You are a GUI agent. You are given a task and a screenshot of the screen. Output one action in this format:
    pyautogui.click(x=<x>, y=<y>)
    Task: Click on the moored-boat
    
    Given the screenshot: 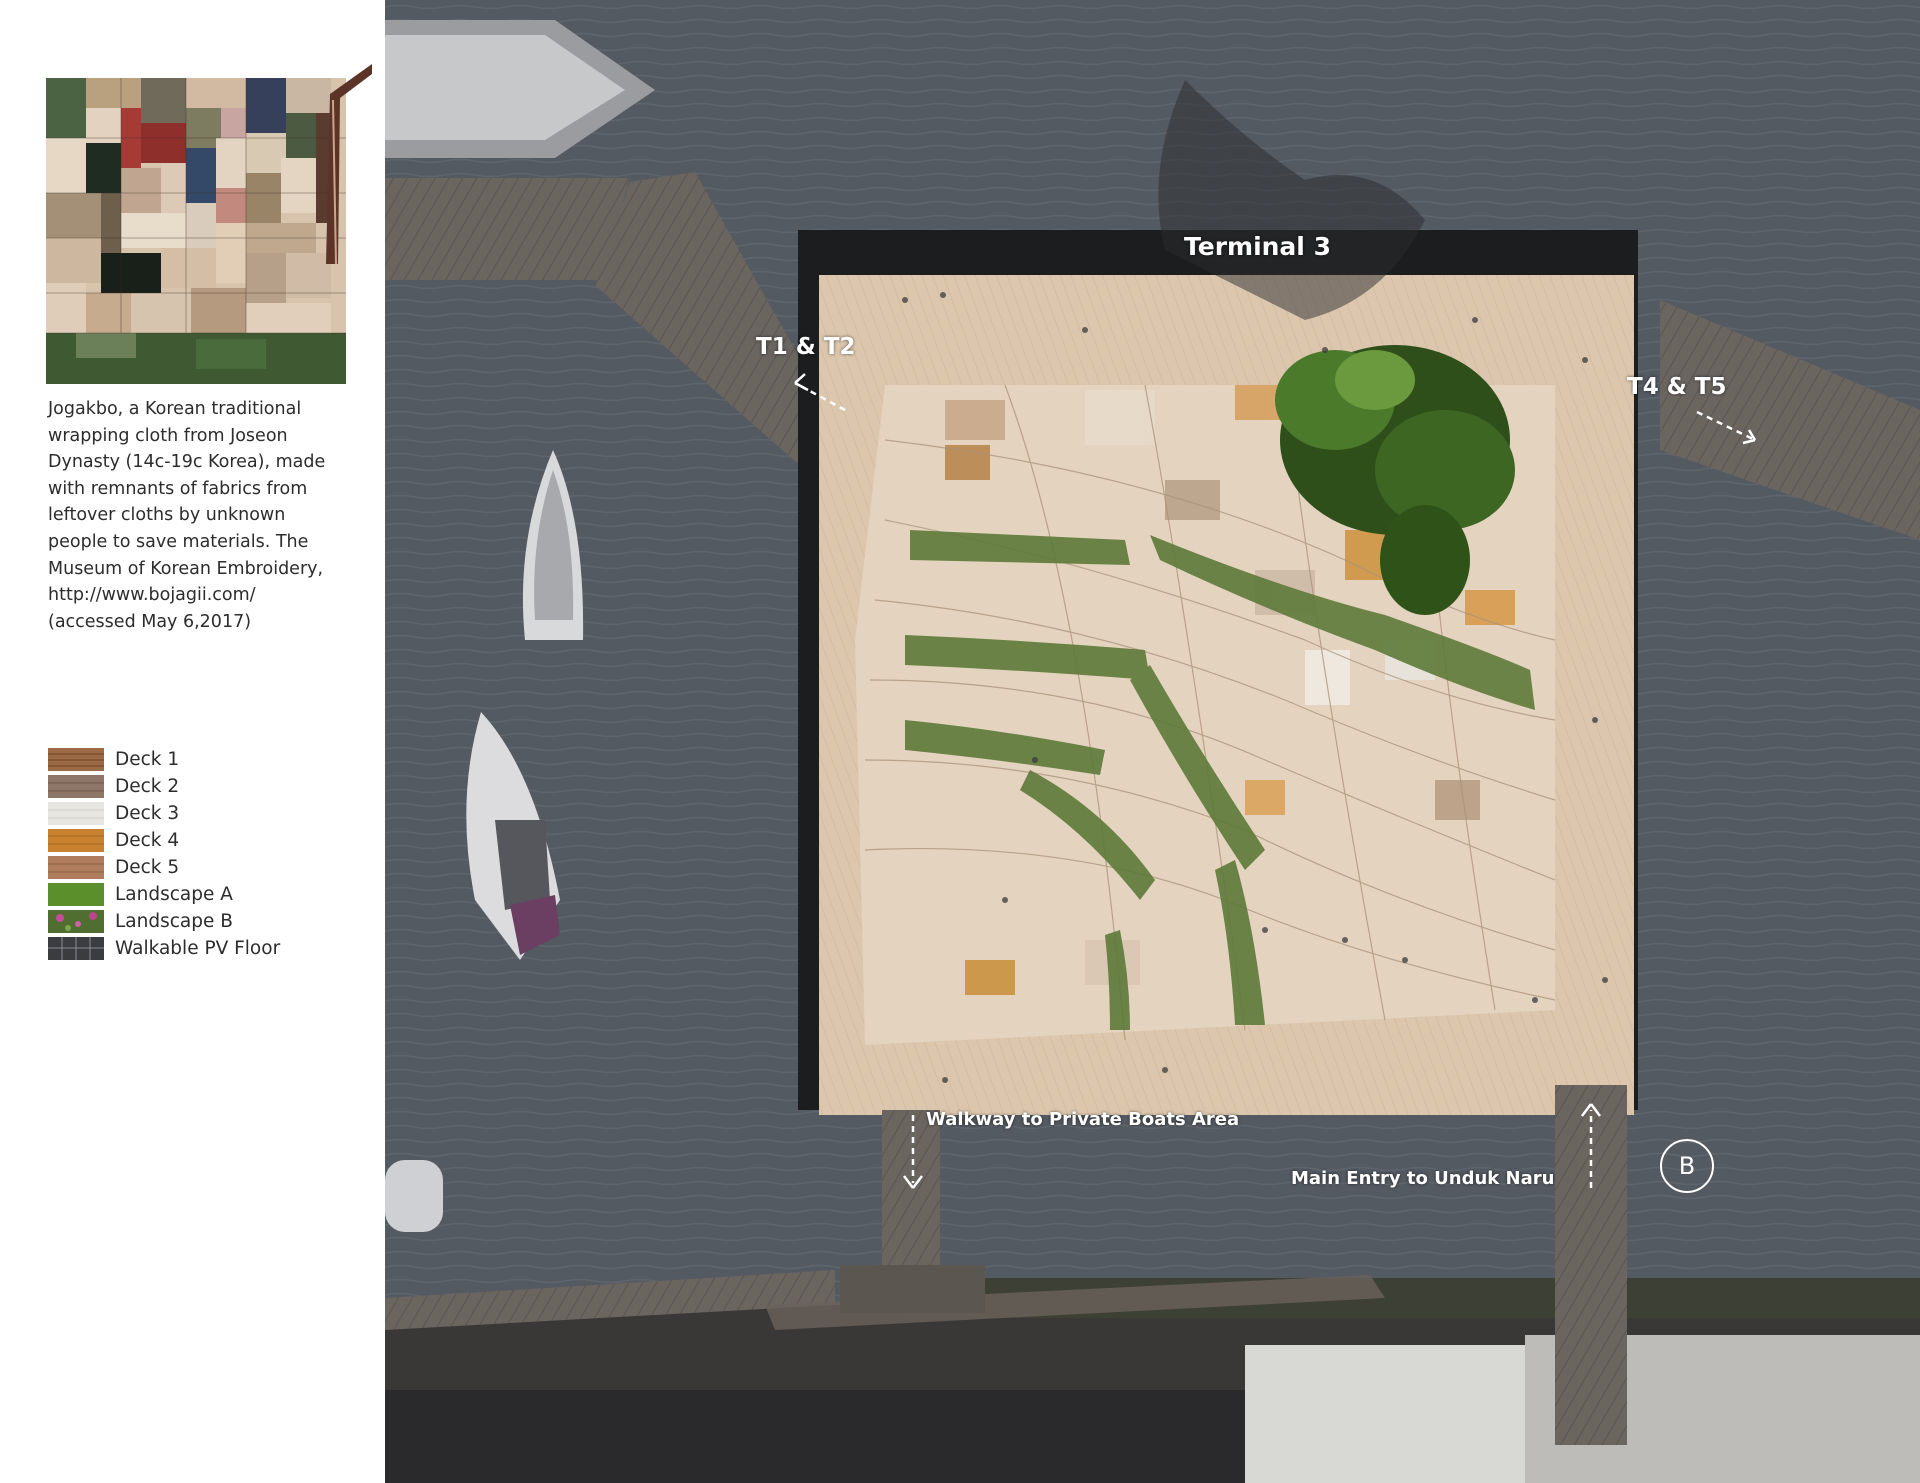 What is the action you would take?
    pyautogui.click(x=414, y=1196)
    